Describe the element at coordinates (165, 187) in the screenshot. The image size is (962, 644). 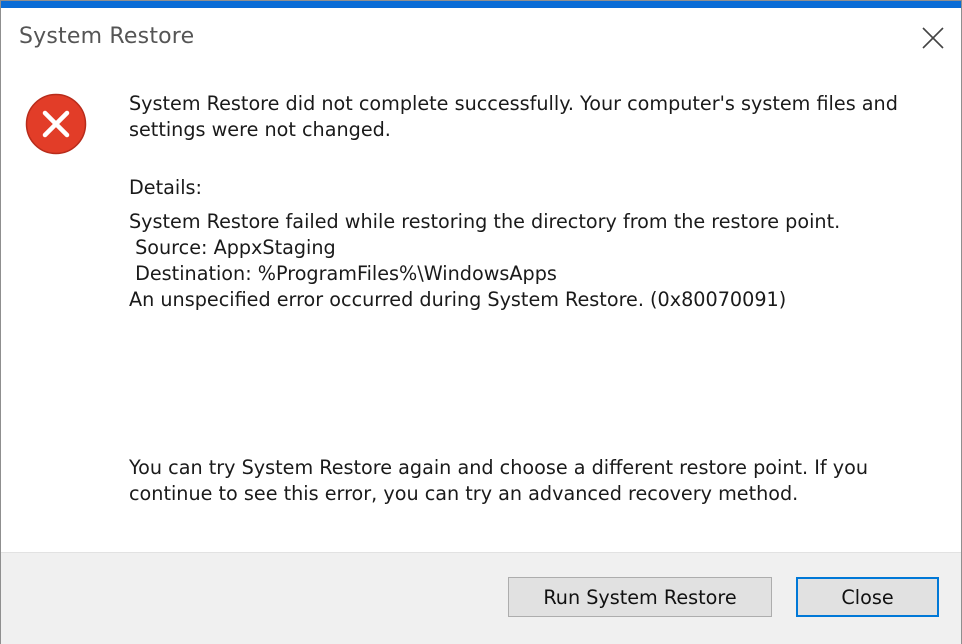
I see `details-label: Details:` at that location.